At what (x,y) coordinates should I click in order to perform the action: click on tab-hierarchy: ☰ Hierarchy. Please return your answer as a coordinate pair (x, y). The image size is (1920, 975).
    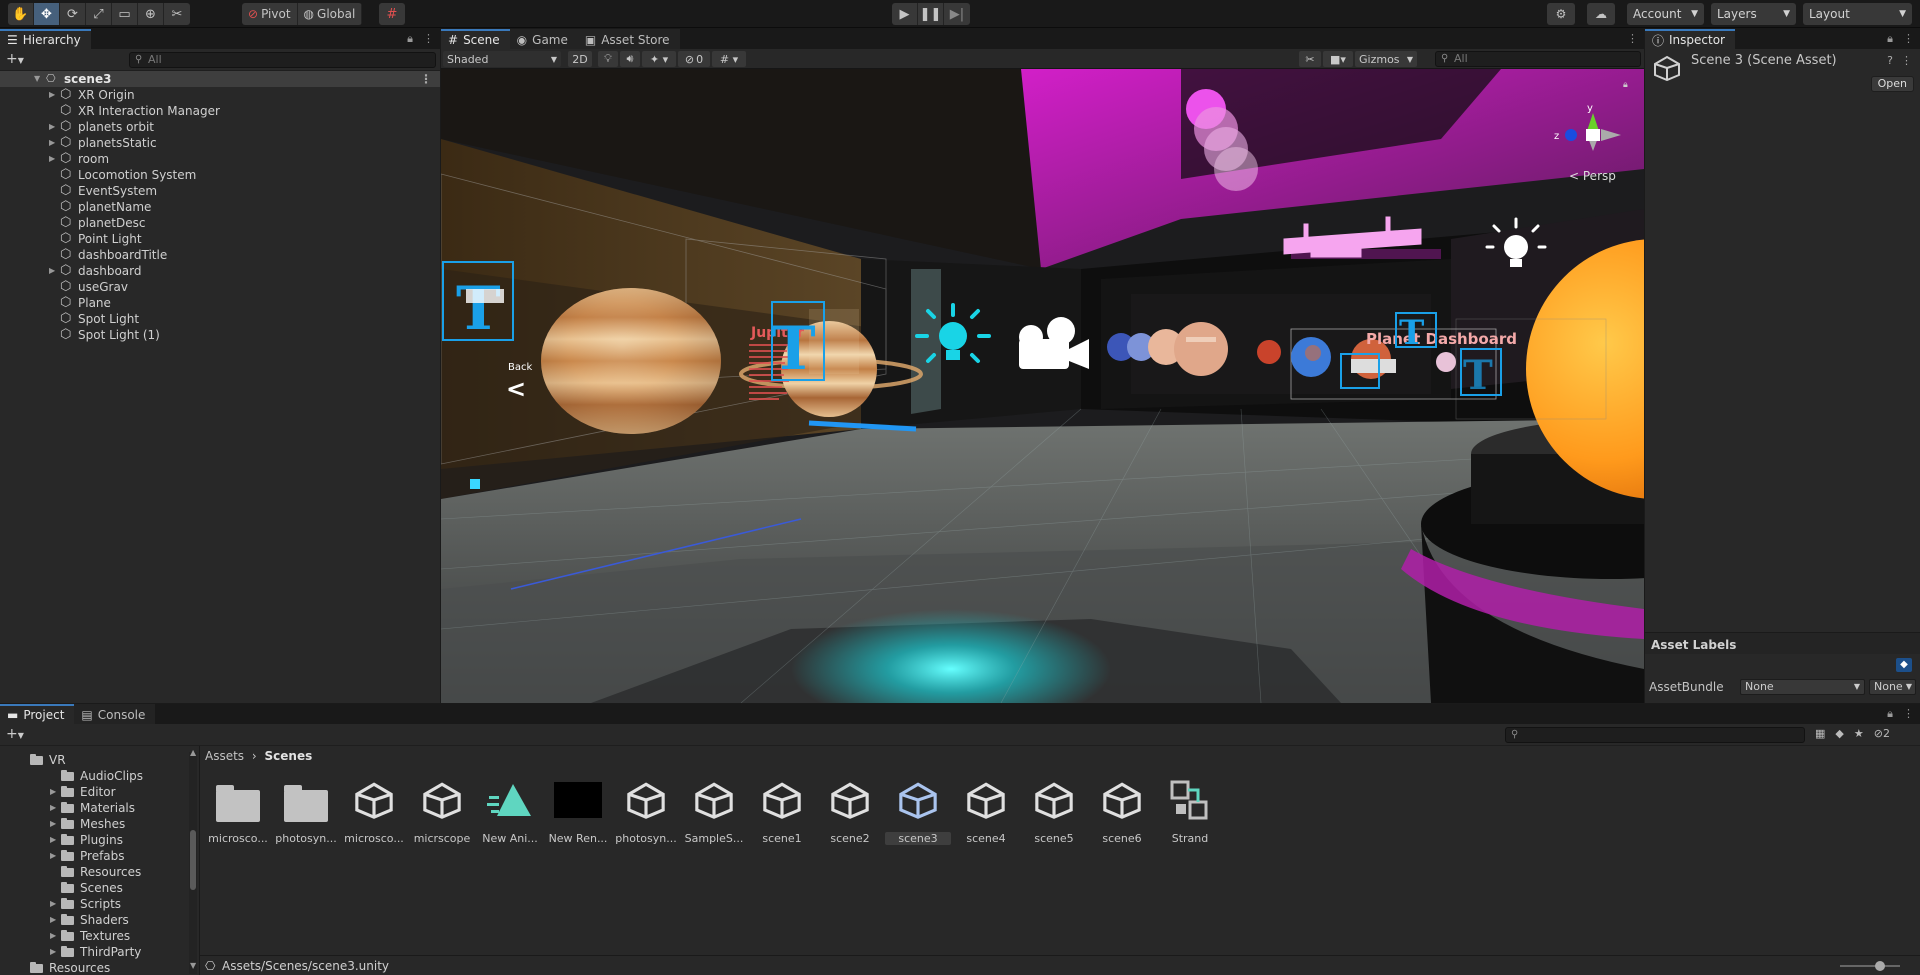
    Looking at the image, I should click on (45, 39).